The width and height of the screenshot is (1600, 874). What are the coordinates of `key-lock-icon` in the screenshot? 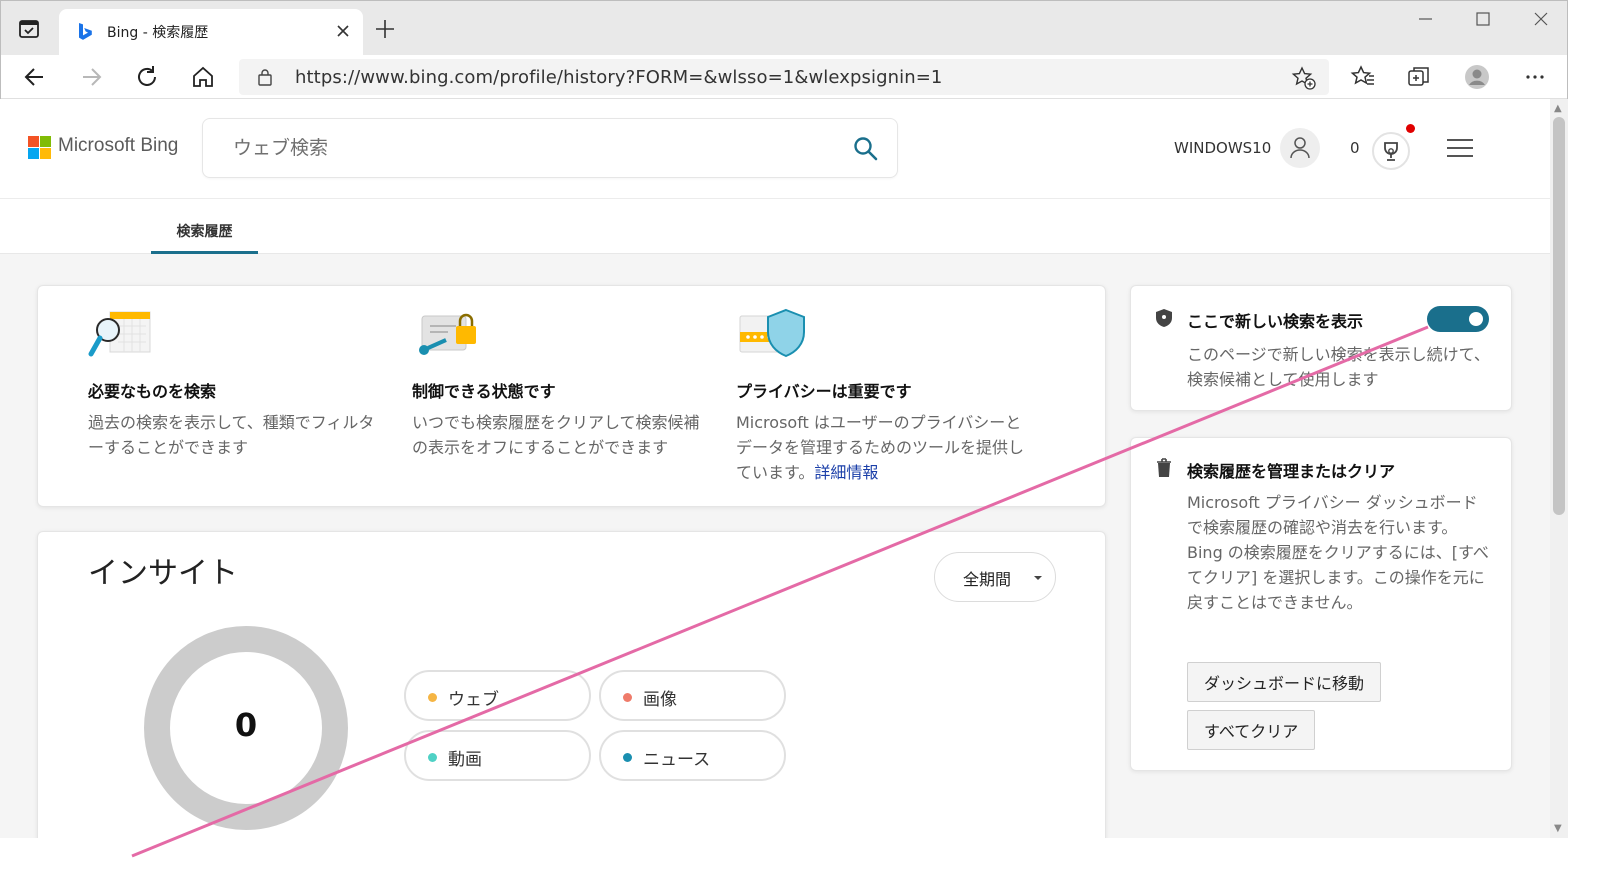 It's located at (447, 334).